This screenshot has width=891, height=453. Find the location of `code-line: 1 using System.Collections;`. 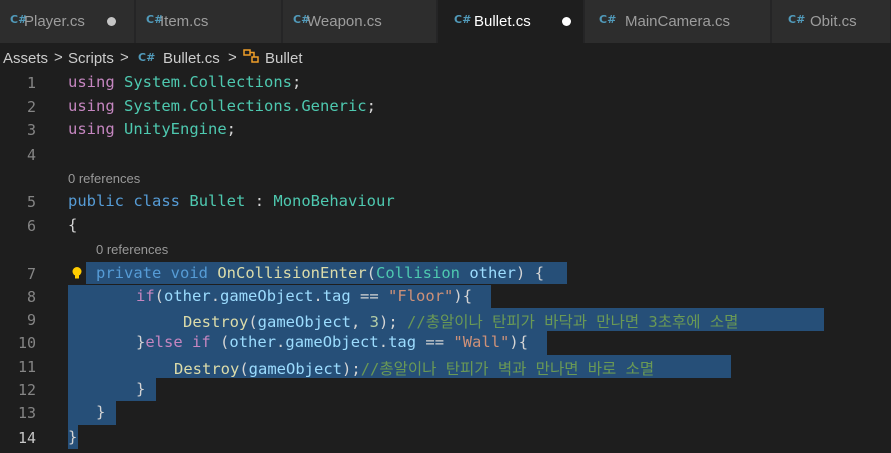

code-line: 1 using System.Collections; is located at coordinates (445, 82).